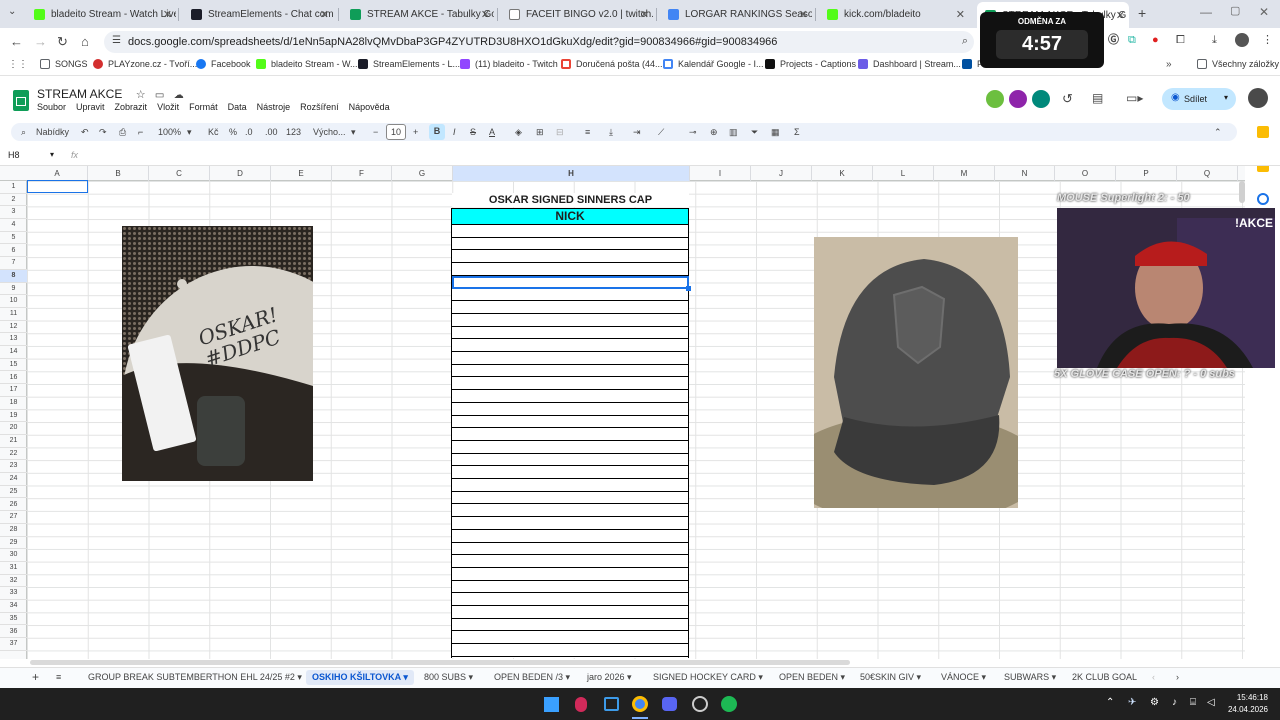 The image size is (1280, 720). What do you see at coordinates (781, 173) in the screenshot?
I see `column-header: J` at bounding box center [781, 173].